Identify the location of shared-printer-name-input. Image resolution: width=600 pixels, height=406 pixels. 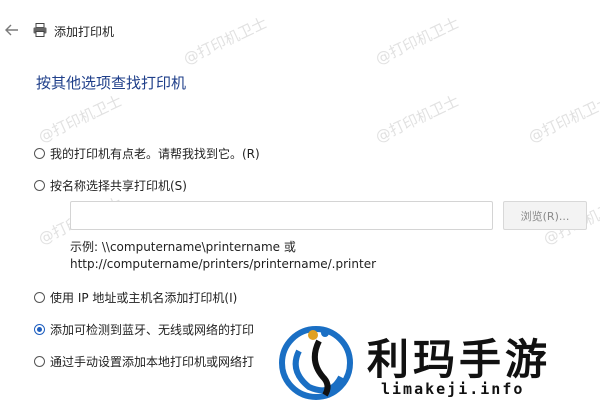
(281, 215).